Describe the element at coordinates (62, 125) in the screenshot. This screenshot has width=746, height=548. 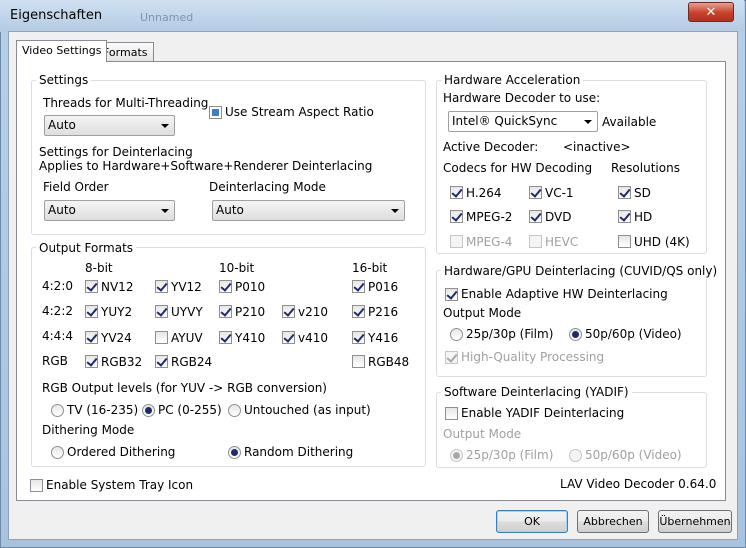
I see `threads-value: Auto` at that location.